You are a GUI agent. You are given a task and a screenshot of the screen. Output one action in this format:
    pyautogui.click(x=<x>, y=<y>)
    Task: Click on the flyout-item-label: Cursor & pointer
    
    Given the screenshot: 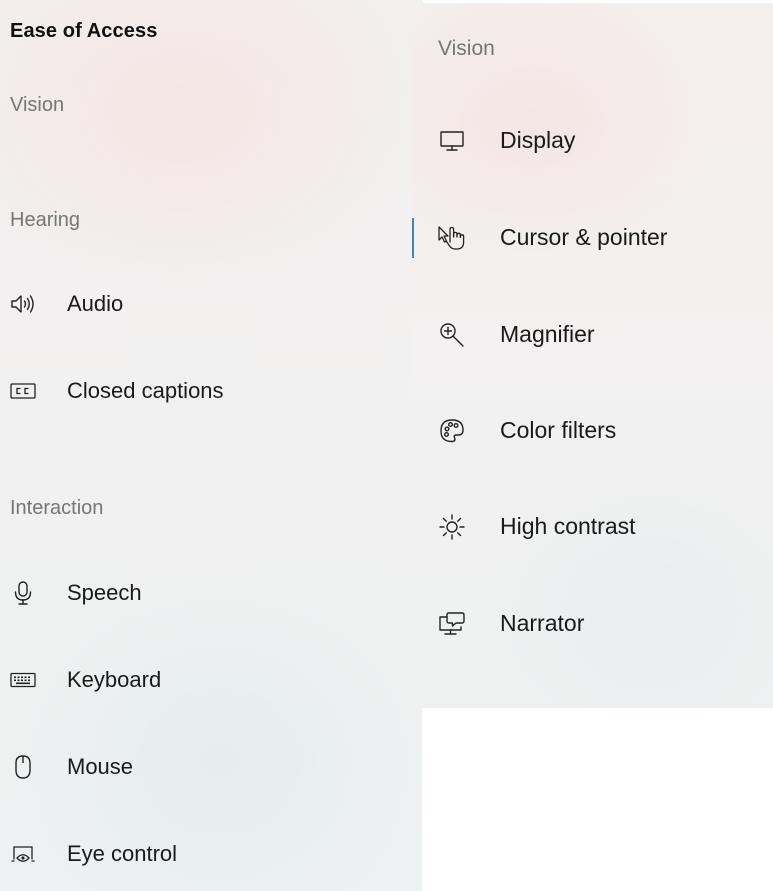 What is the action you would take?
    pyautogui.click(x=584, y=237)
    